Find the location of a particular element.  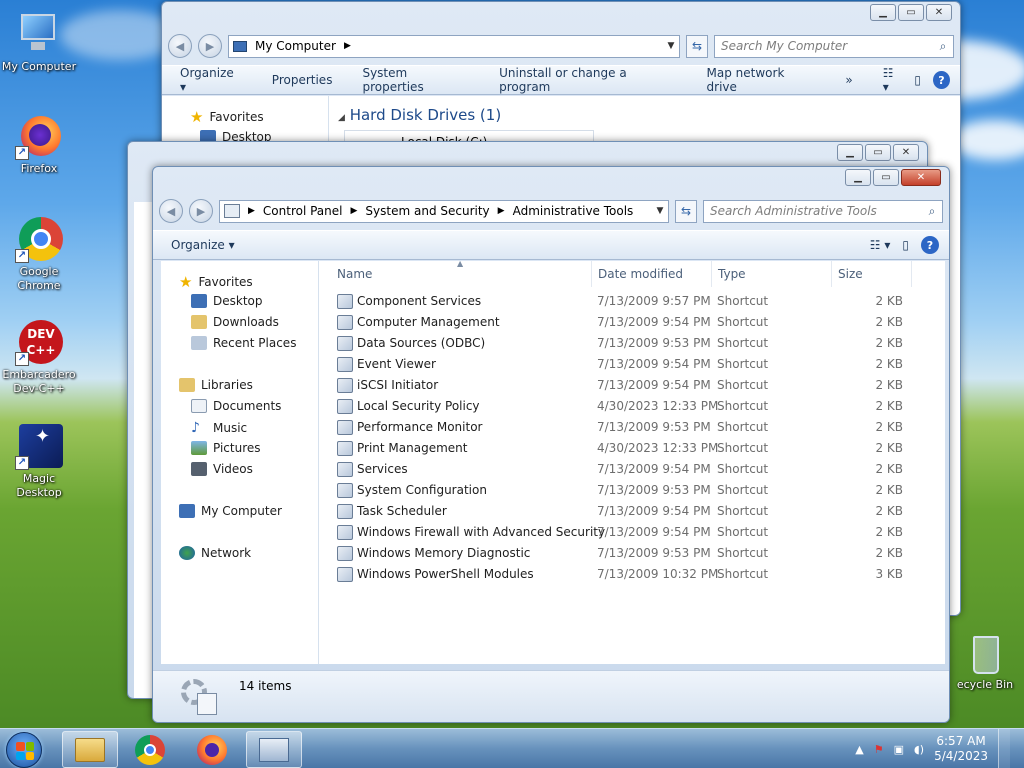

taskbar-explorer is located at coordinates (90, 749).